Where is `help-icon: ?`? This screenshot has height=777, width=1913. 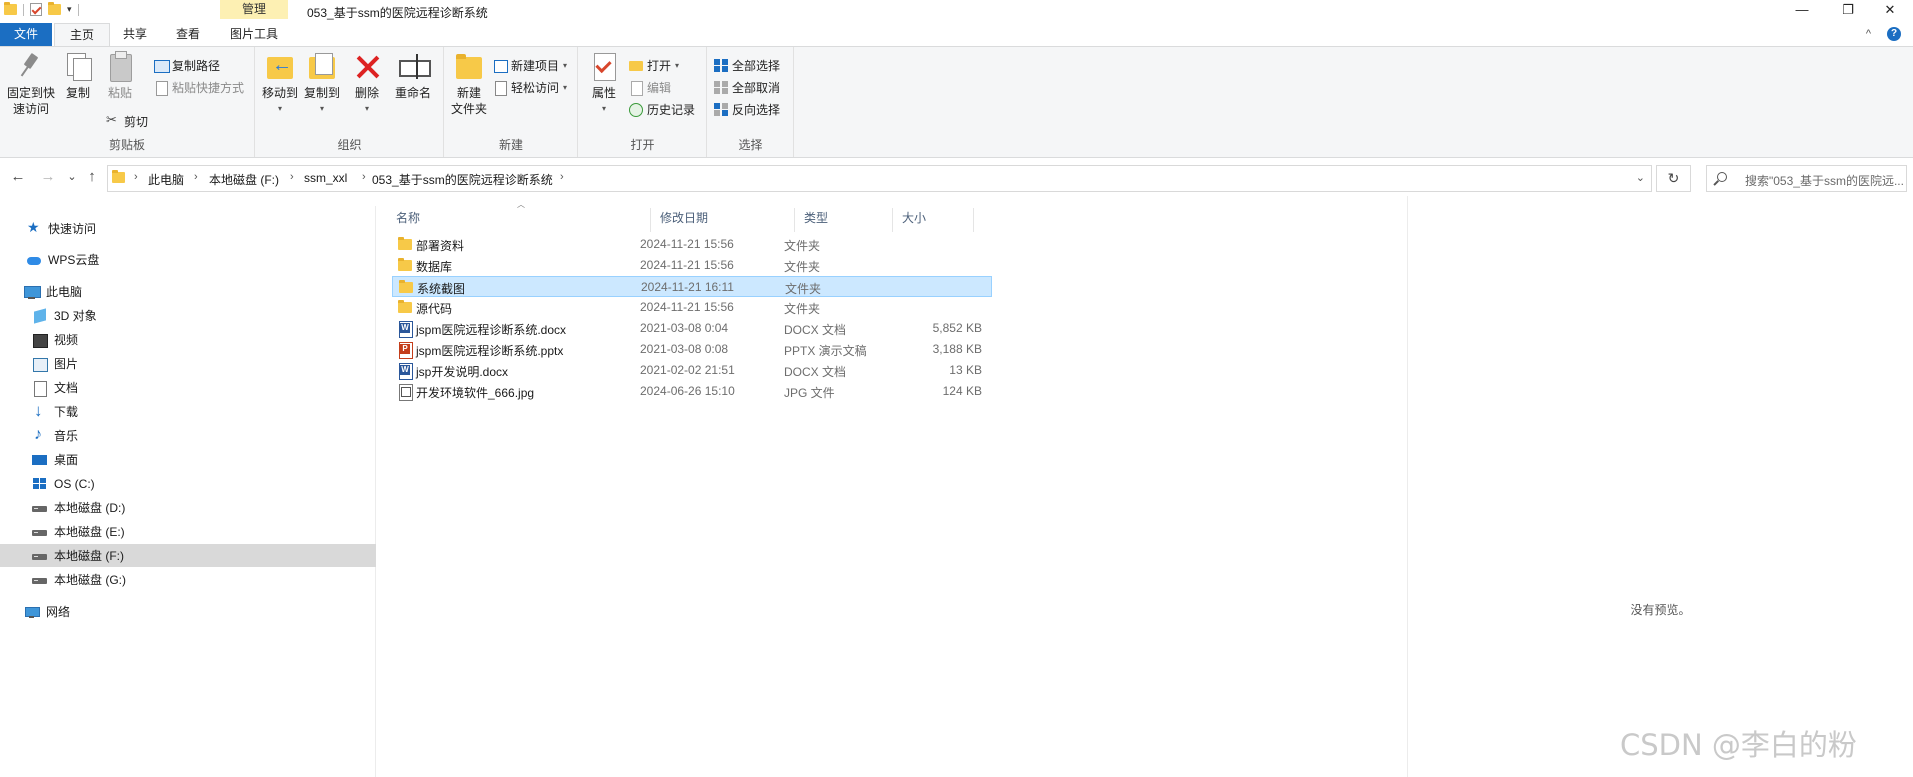
help-icon: ? is located at coordinates (1894, 34).